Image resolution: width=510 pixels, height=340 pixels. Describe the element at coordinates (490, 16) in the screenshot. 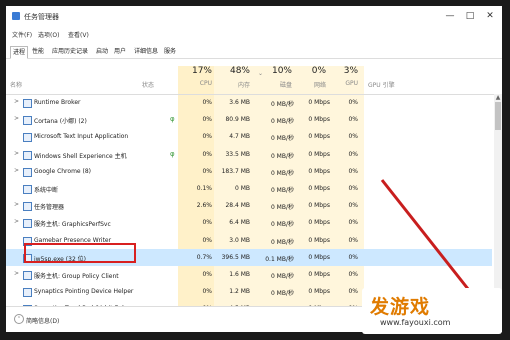

I see `close-button: ✕` at that location.